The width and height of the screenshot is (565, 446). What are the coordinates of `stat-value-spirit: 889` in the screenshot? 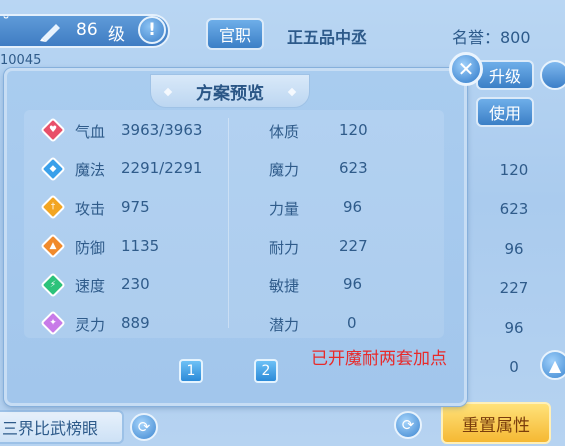 It's located at (135, 323).